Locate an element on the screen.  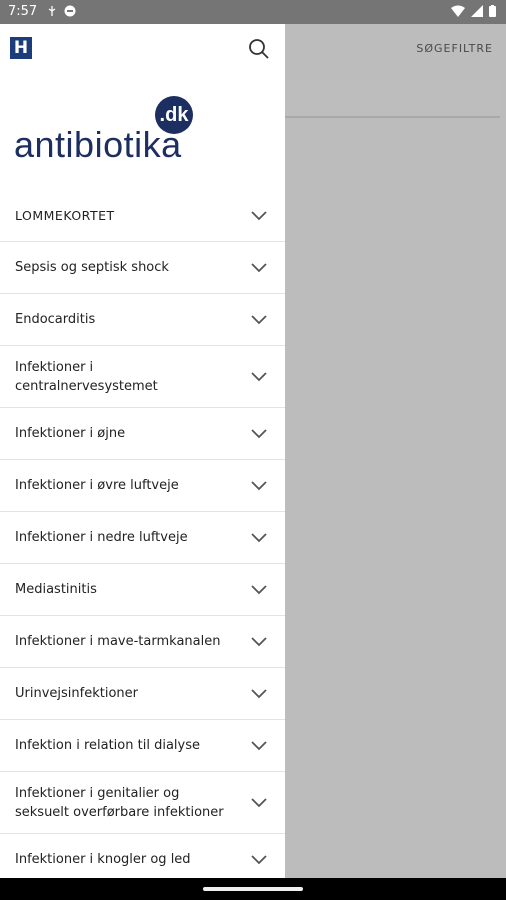
usb-debug-icon is located at coordinates (52, 11).